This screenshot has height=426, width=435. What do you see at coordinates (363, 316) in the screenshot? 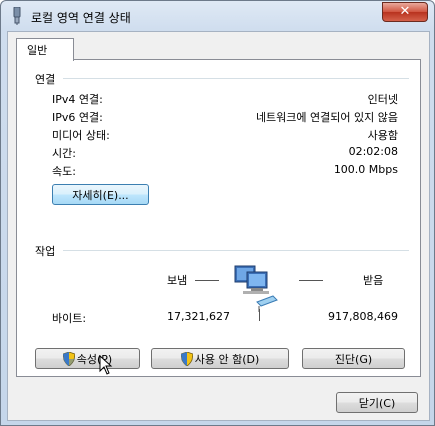
I see `bytes-received-value: 917,808,469` at bounding box center [363, 316].